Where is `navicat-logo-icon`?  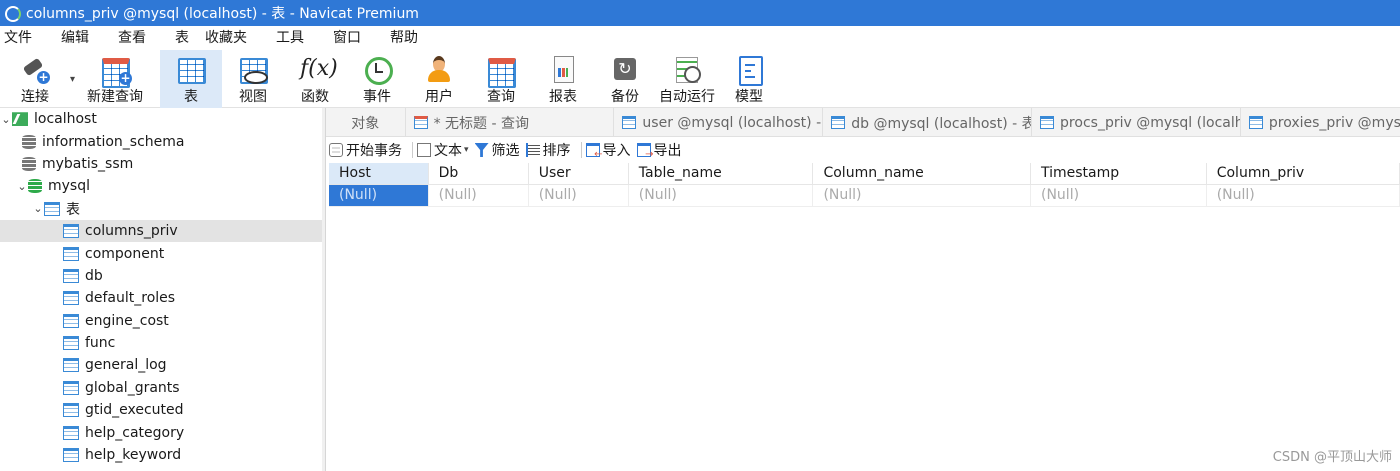 navicat-logo-icon is located at coordinates (12, 13).